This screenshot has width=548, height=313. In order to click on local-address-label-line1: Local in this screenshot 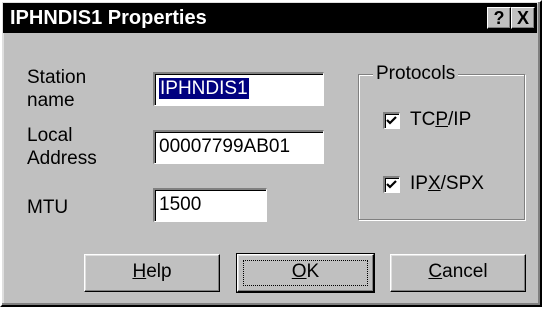, I will do `click(50, 135)`.